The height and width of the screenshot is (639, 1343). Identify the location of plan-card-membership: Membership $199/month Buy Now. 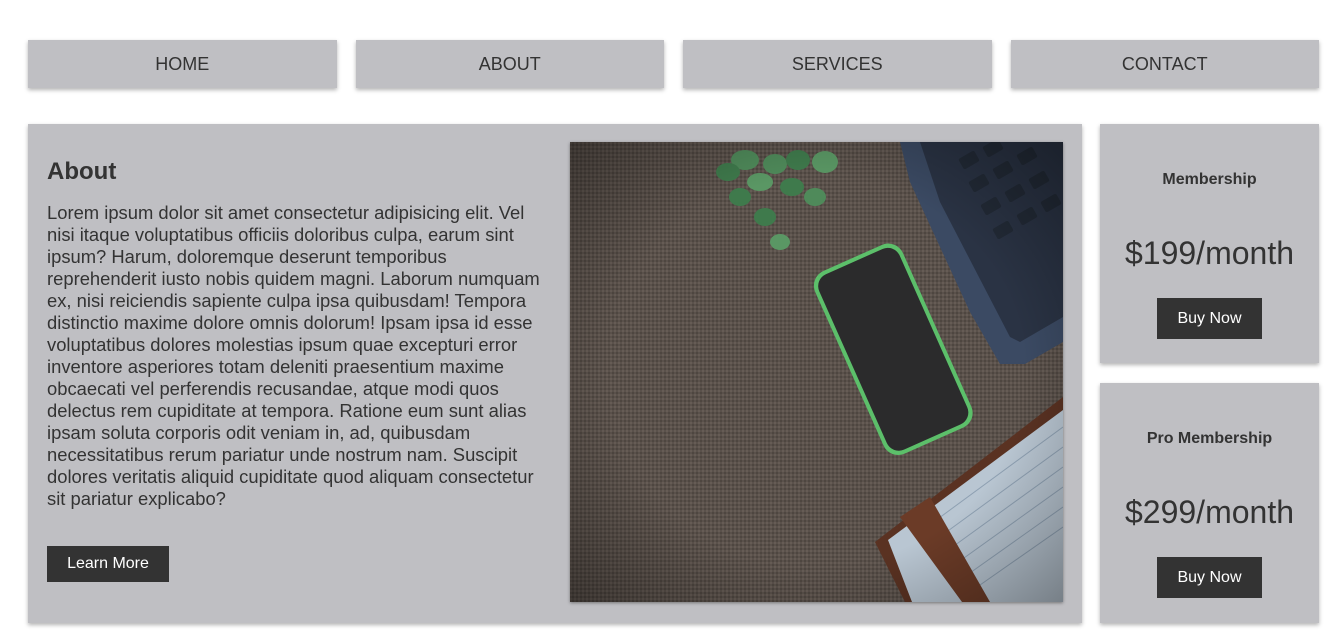
(1209, 243).